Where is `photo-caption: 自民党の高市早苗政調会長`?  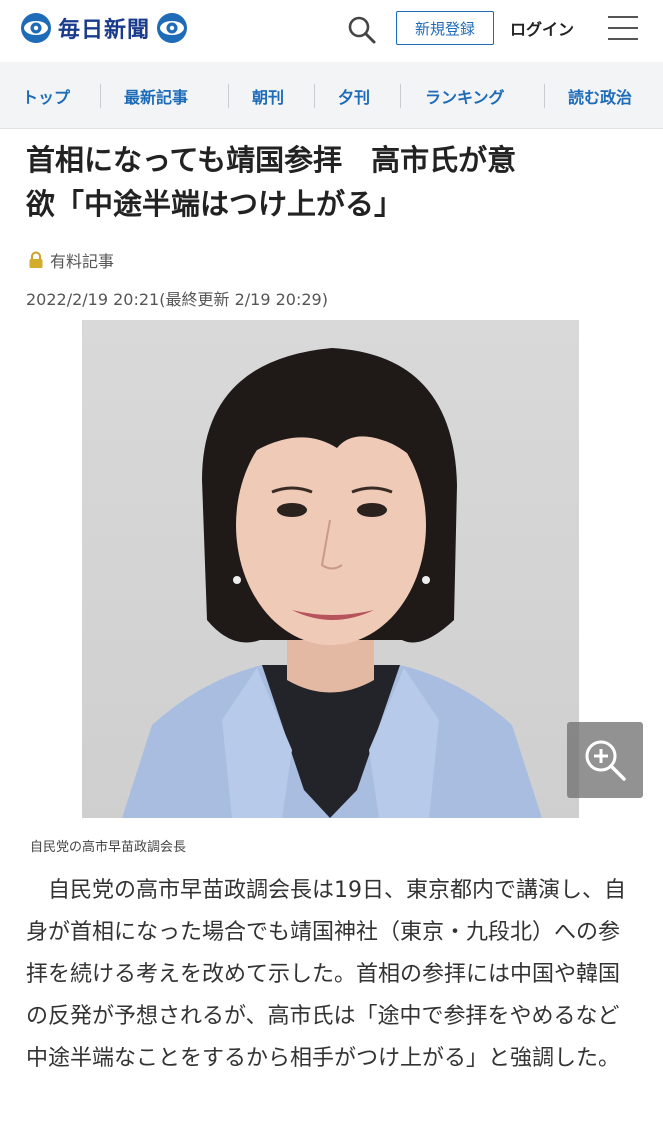
photo-caption: 自民党の高市早苗政調会長 is located at coordinates (108, 847).